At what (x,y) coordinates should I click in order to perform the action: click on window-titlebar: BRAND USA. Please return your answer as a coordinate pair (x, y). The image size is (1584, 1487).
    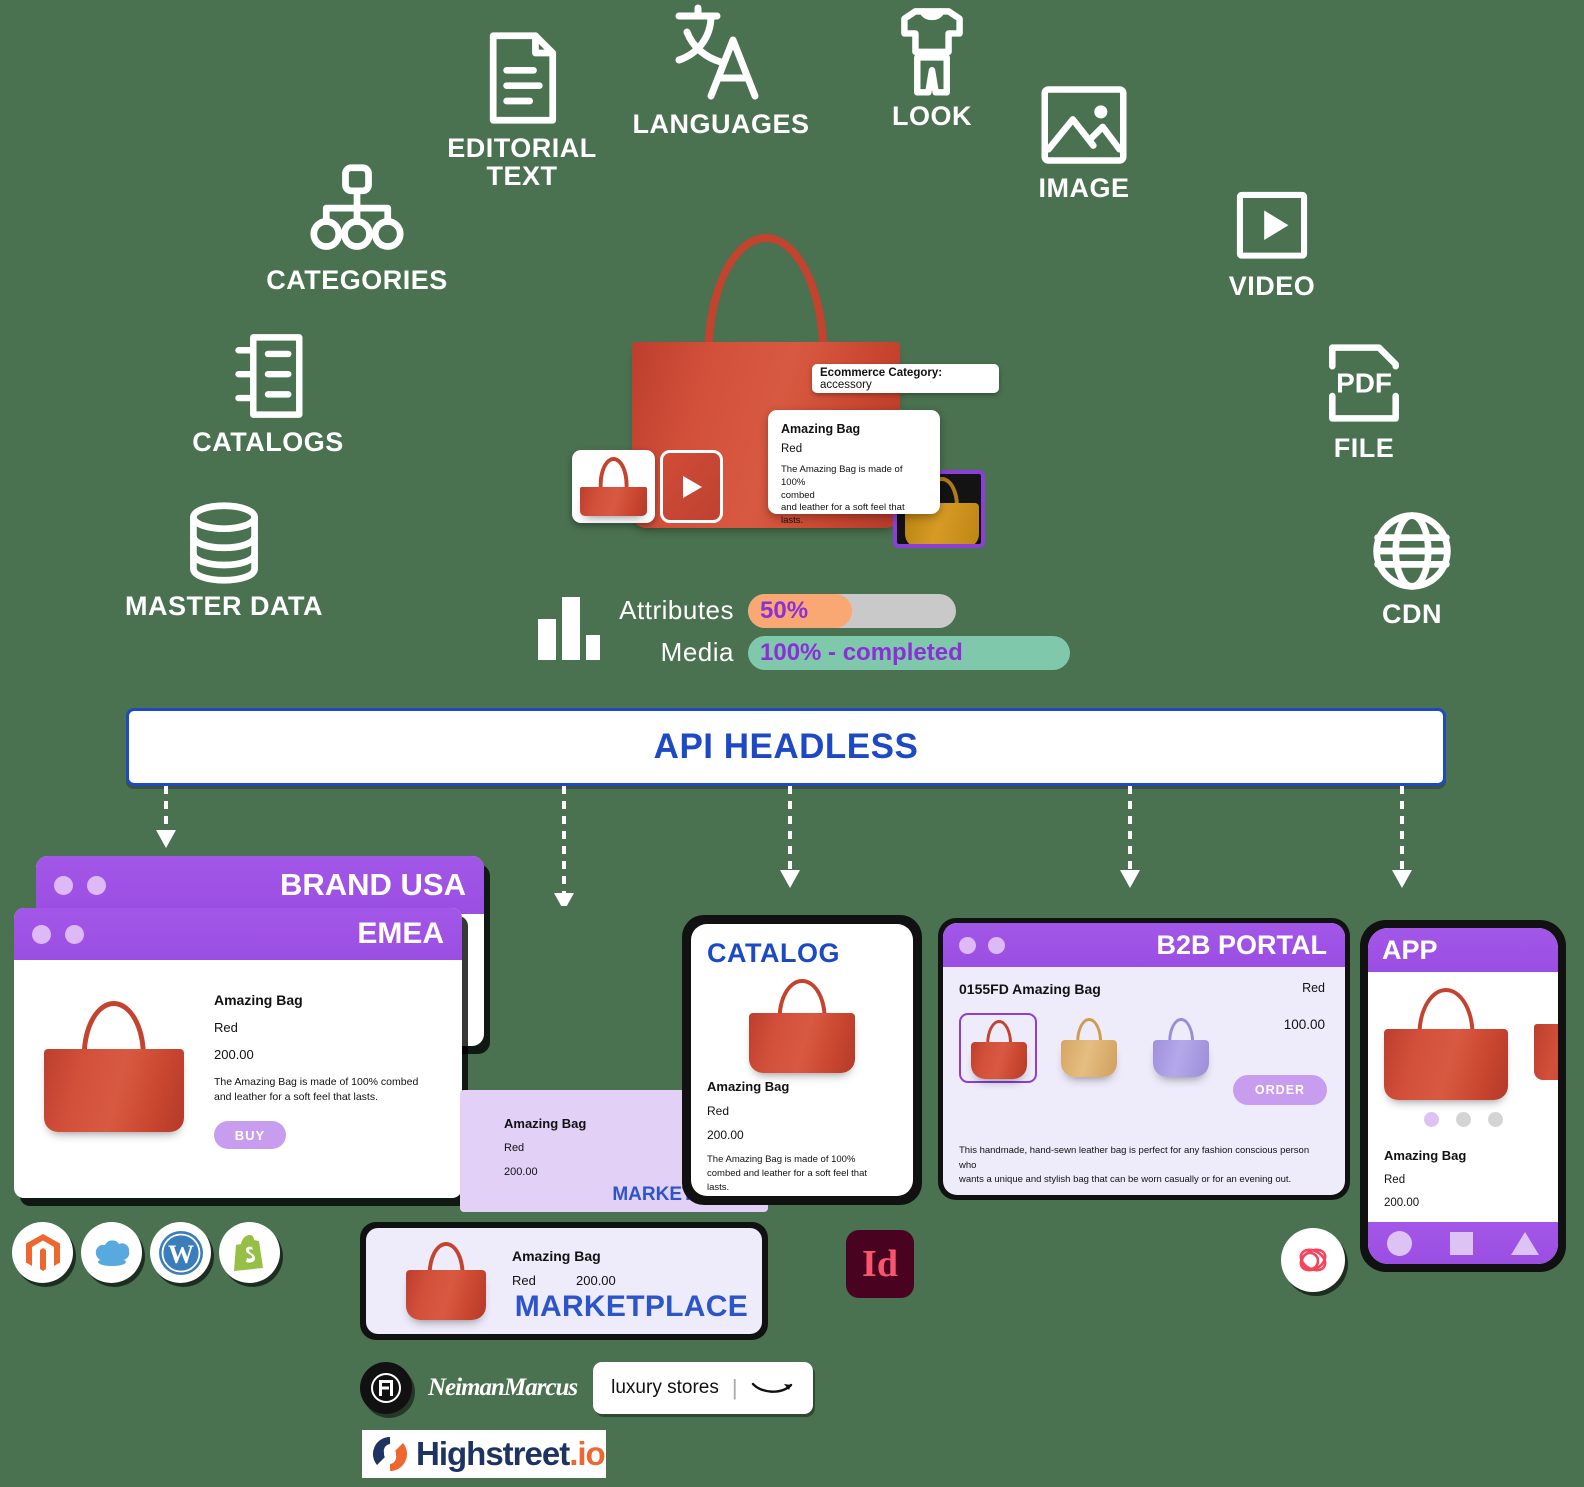
    Looking at the image, I should click on (260, 885).